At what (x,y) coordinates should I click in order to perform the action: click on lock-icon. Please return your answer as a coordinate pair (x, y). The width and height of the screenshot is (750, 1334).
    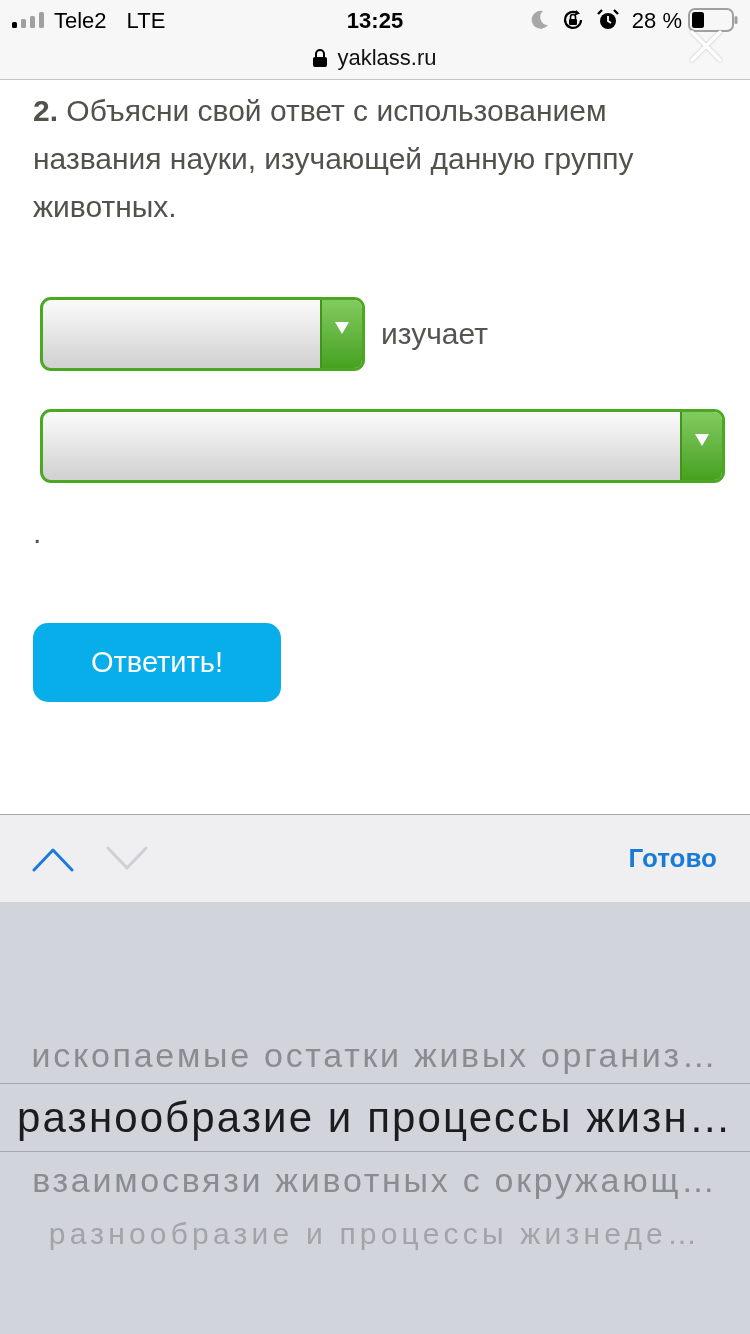
    Looking at the image, I should click on (320, 57).